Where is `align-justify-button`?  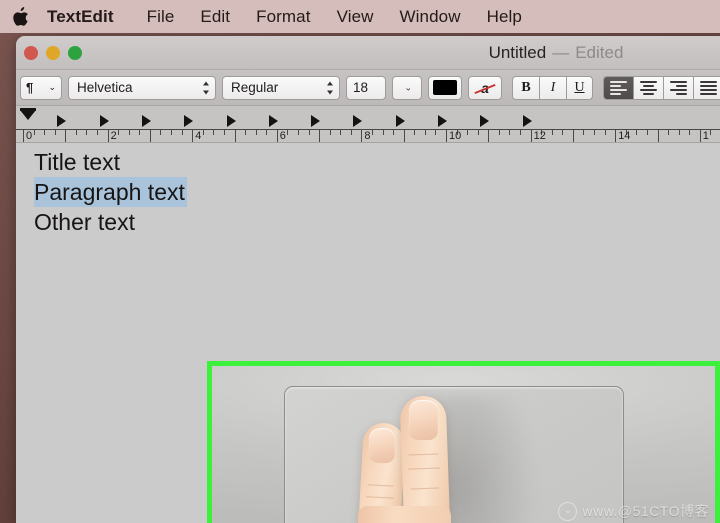
align-justify-button is located at coordinates (706, 87).